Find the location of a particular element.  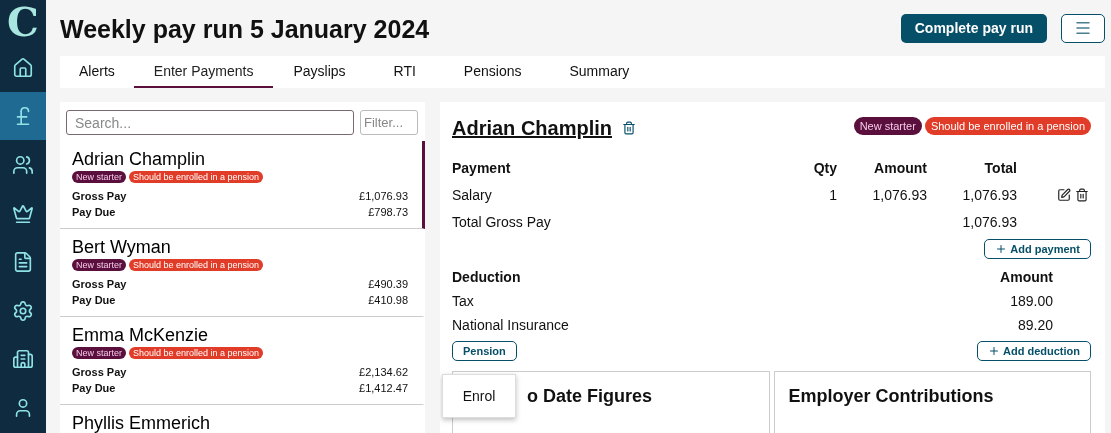

tab: Summary is located at coordinates (603, 72).